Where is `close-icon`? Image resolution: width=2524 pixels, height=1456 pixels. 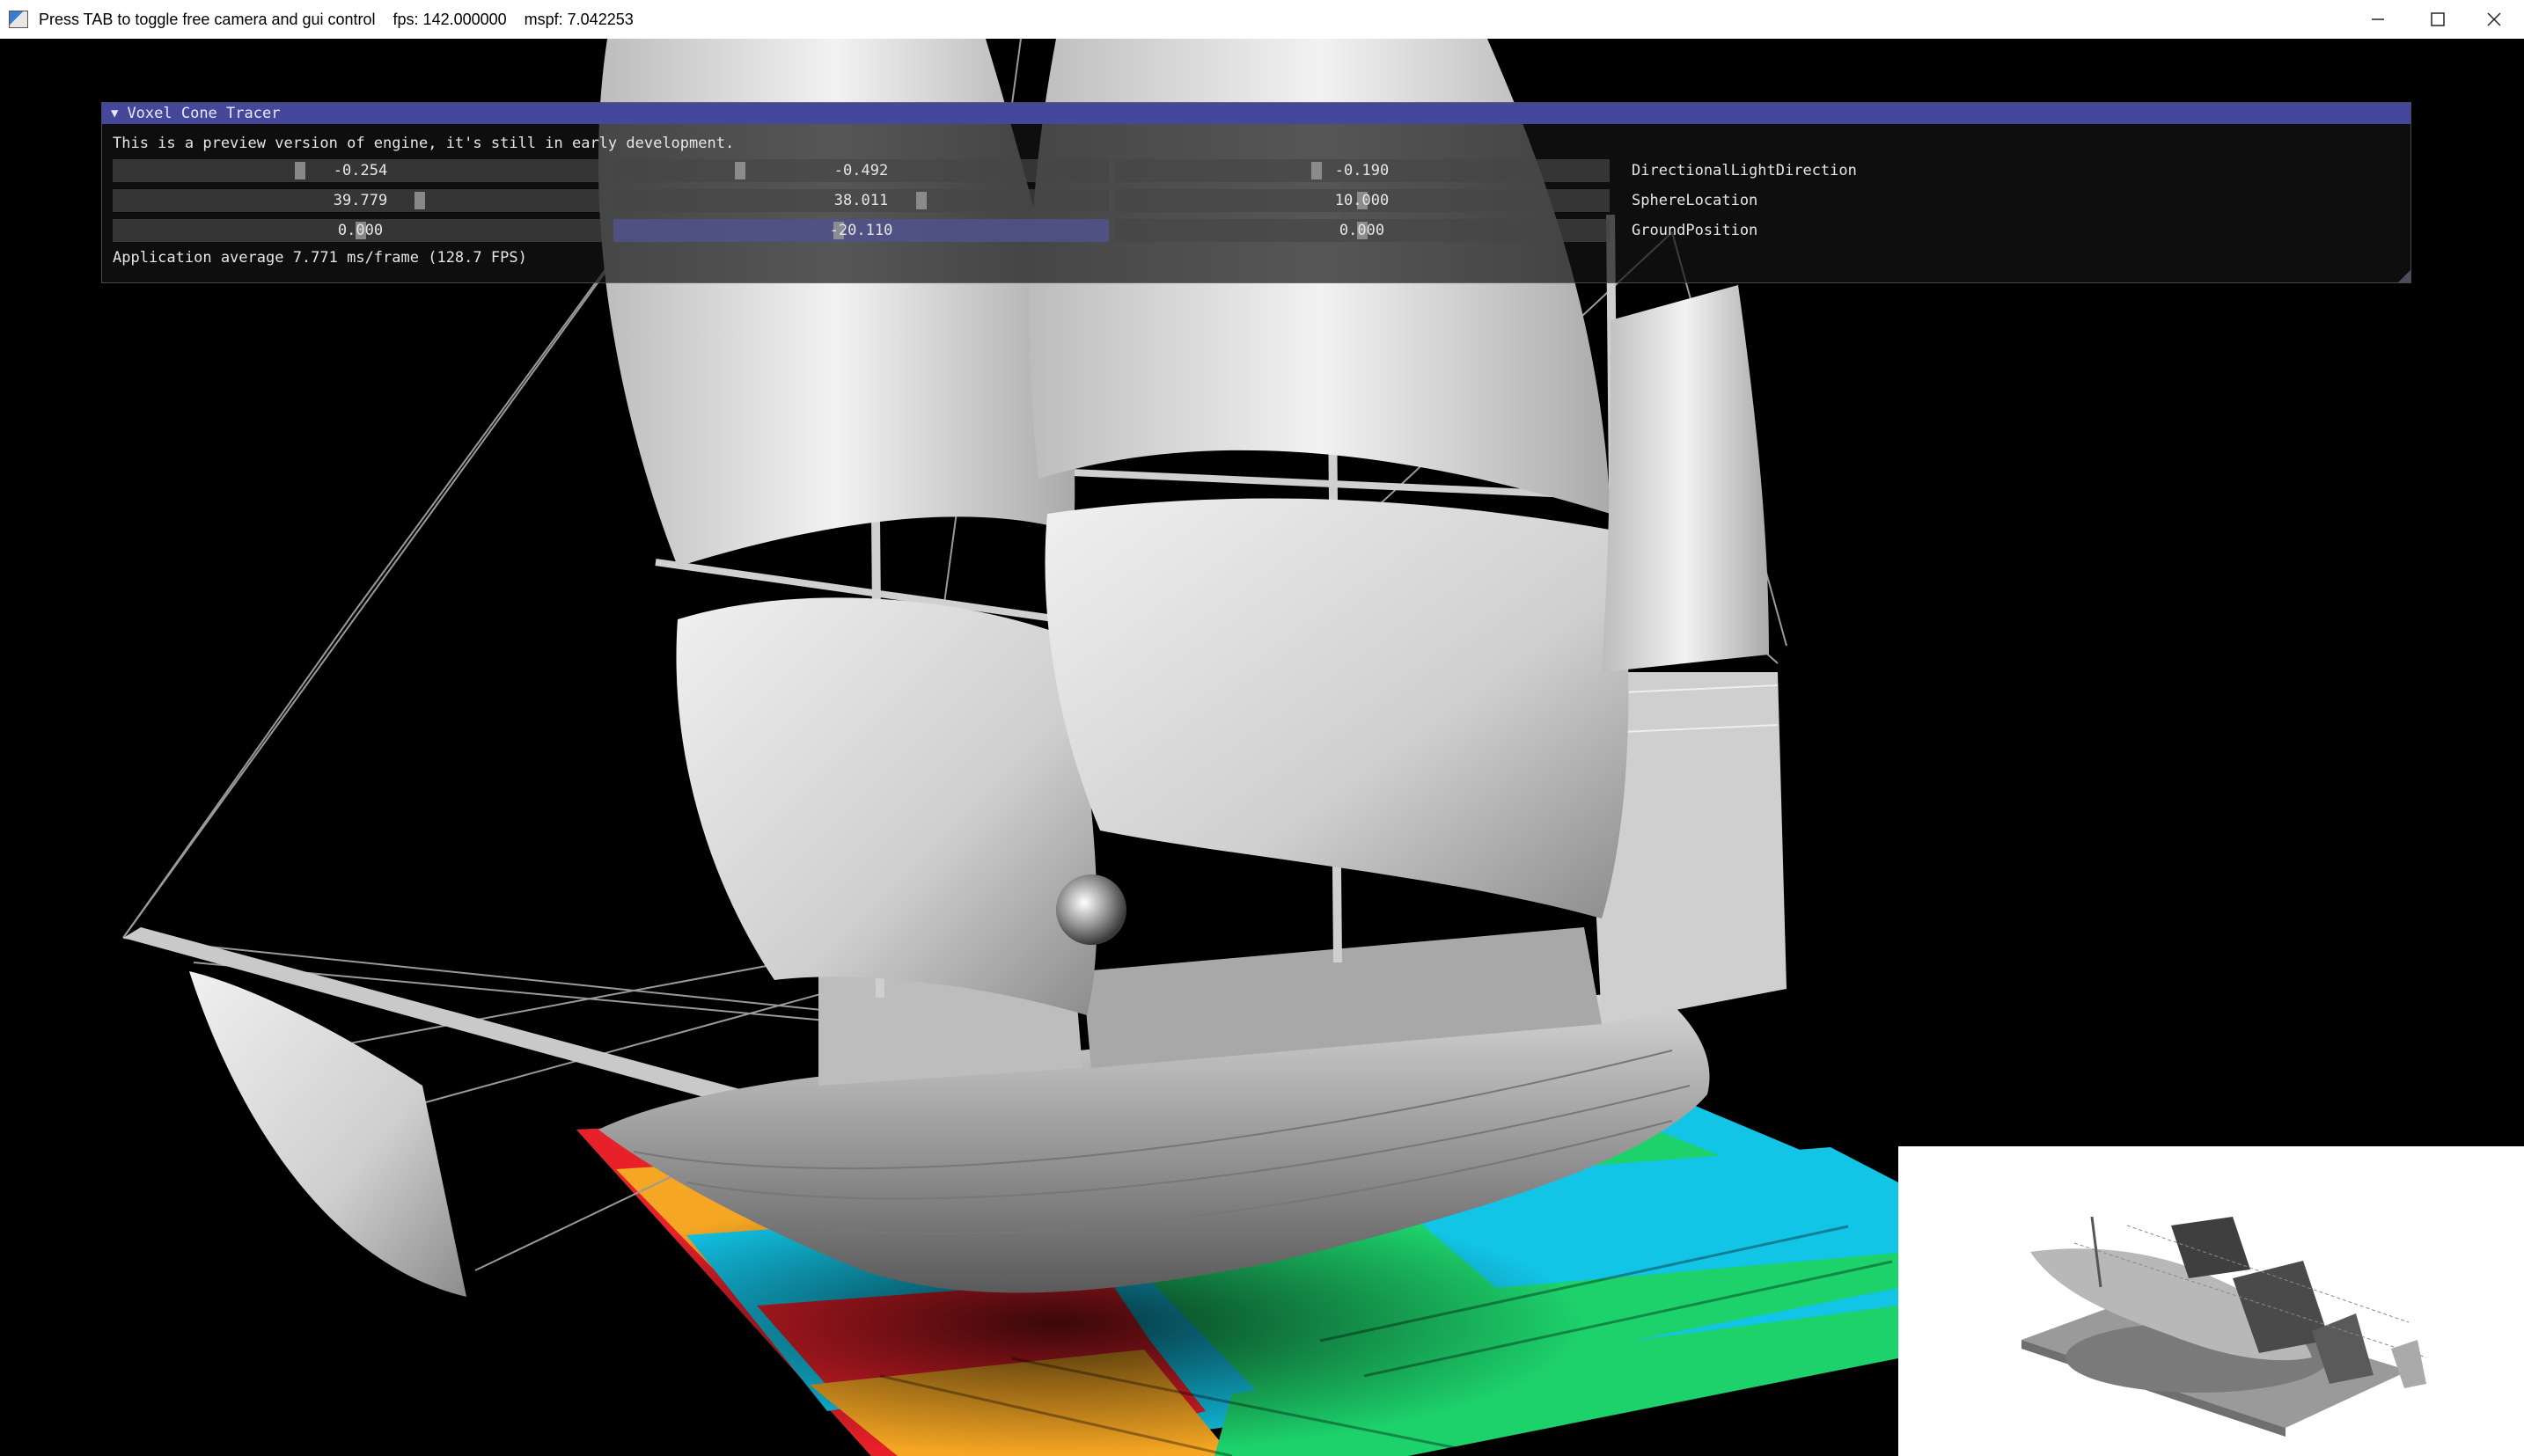
close-icon is located at coordinates (2494, 19).